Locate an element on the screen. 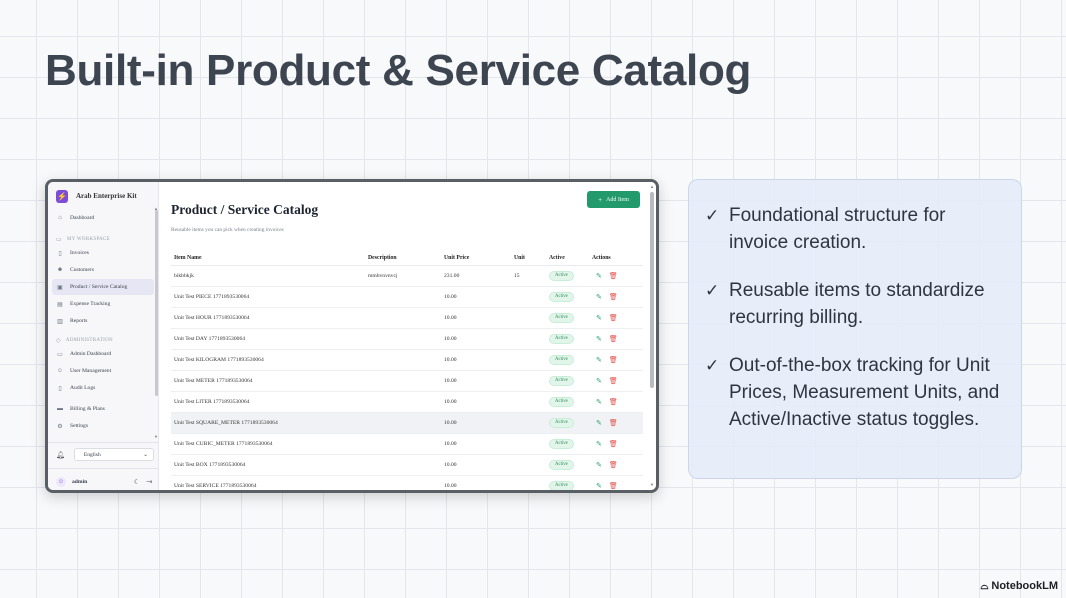  bell-icon: 🔔︎ is located at coordinates (60, 455).